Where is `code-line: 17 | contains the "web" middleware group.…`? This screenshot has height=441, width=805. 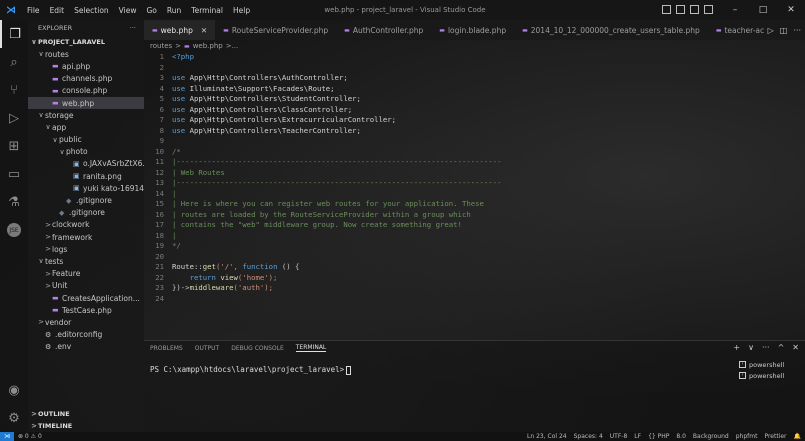
code-line: 17 | contains the "web" middleware group.… is located at coordinates (474, 225).